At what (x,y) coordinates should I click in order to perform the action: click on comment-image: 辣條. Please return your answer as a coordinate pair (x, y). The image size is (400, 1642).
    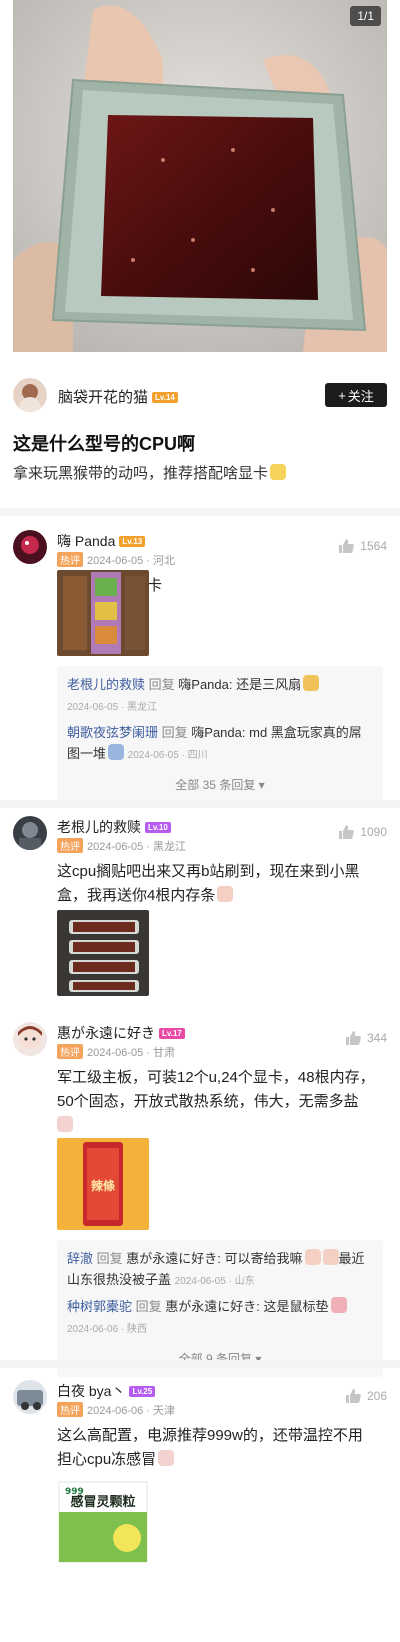
    Looking at the image, I should click on (103, 1184).